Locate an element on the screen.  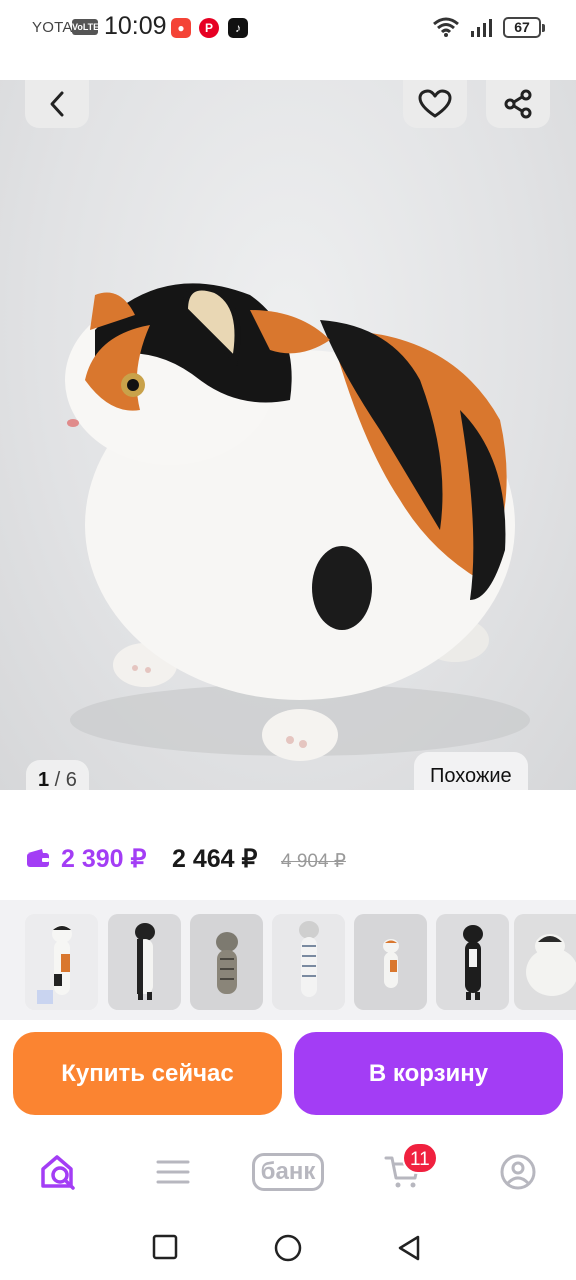
share-icon is located at coordinates (518, 104).